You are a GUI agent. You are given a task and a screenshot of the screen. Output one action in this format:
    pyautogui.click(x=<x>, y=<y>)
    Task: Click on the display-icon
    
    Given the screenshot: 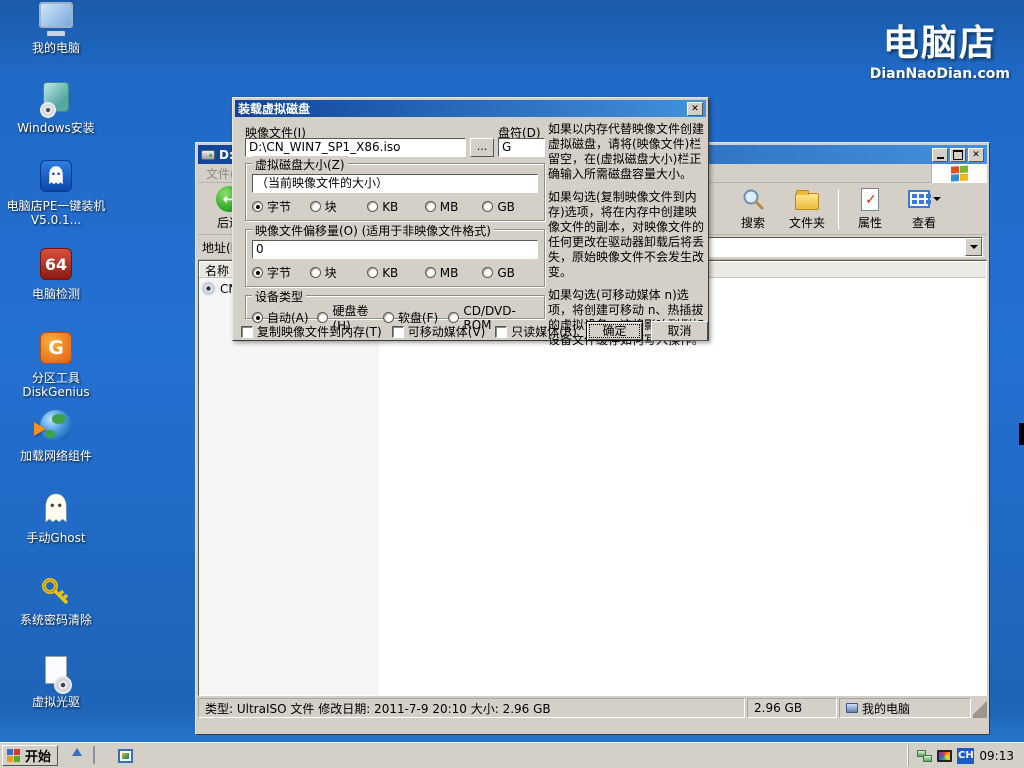 What is the action you would take?
    pyautogui.click(x=102, y=756)
    